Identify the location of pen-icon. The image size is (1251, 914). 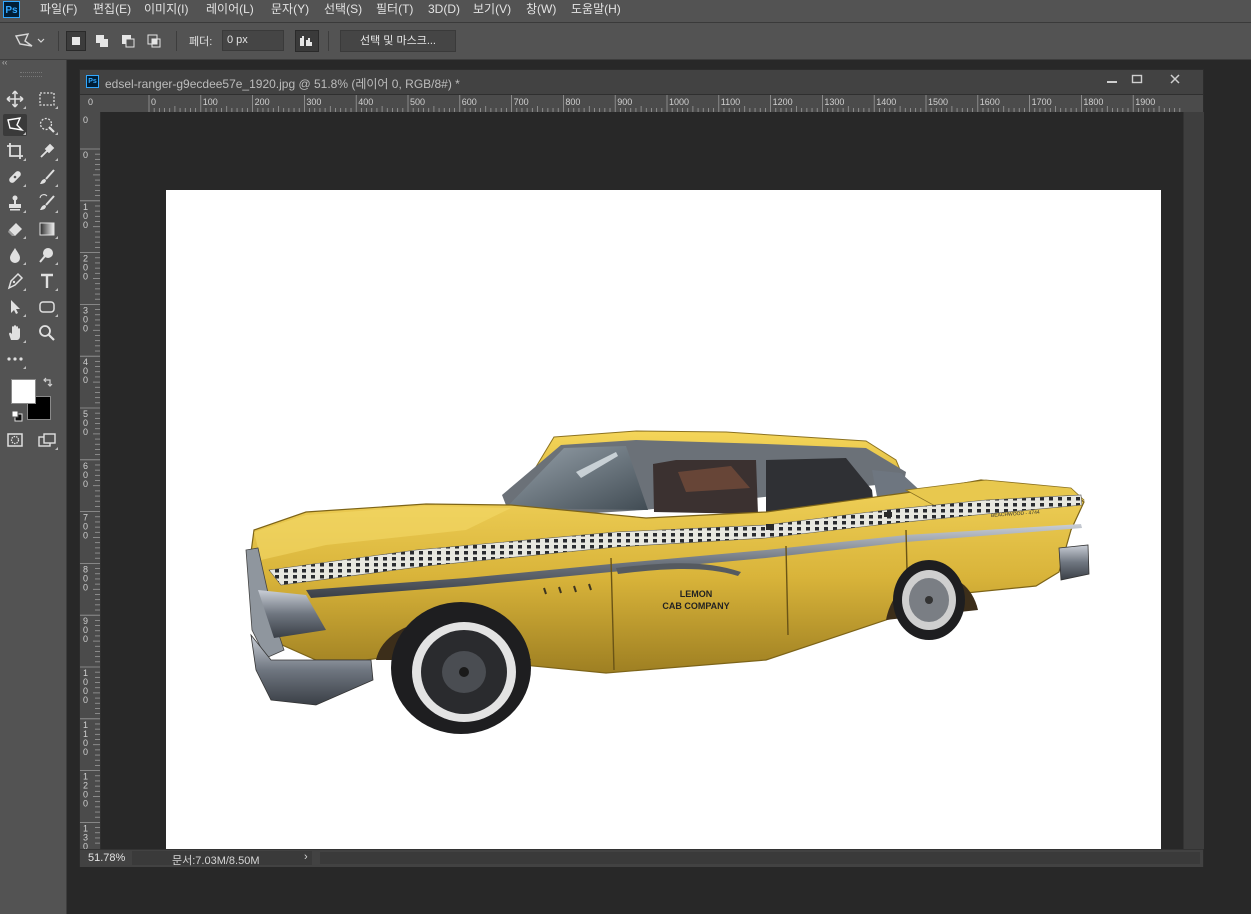
(15, 281).